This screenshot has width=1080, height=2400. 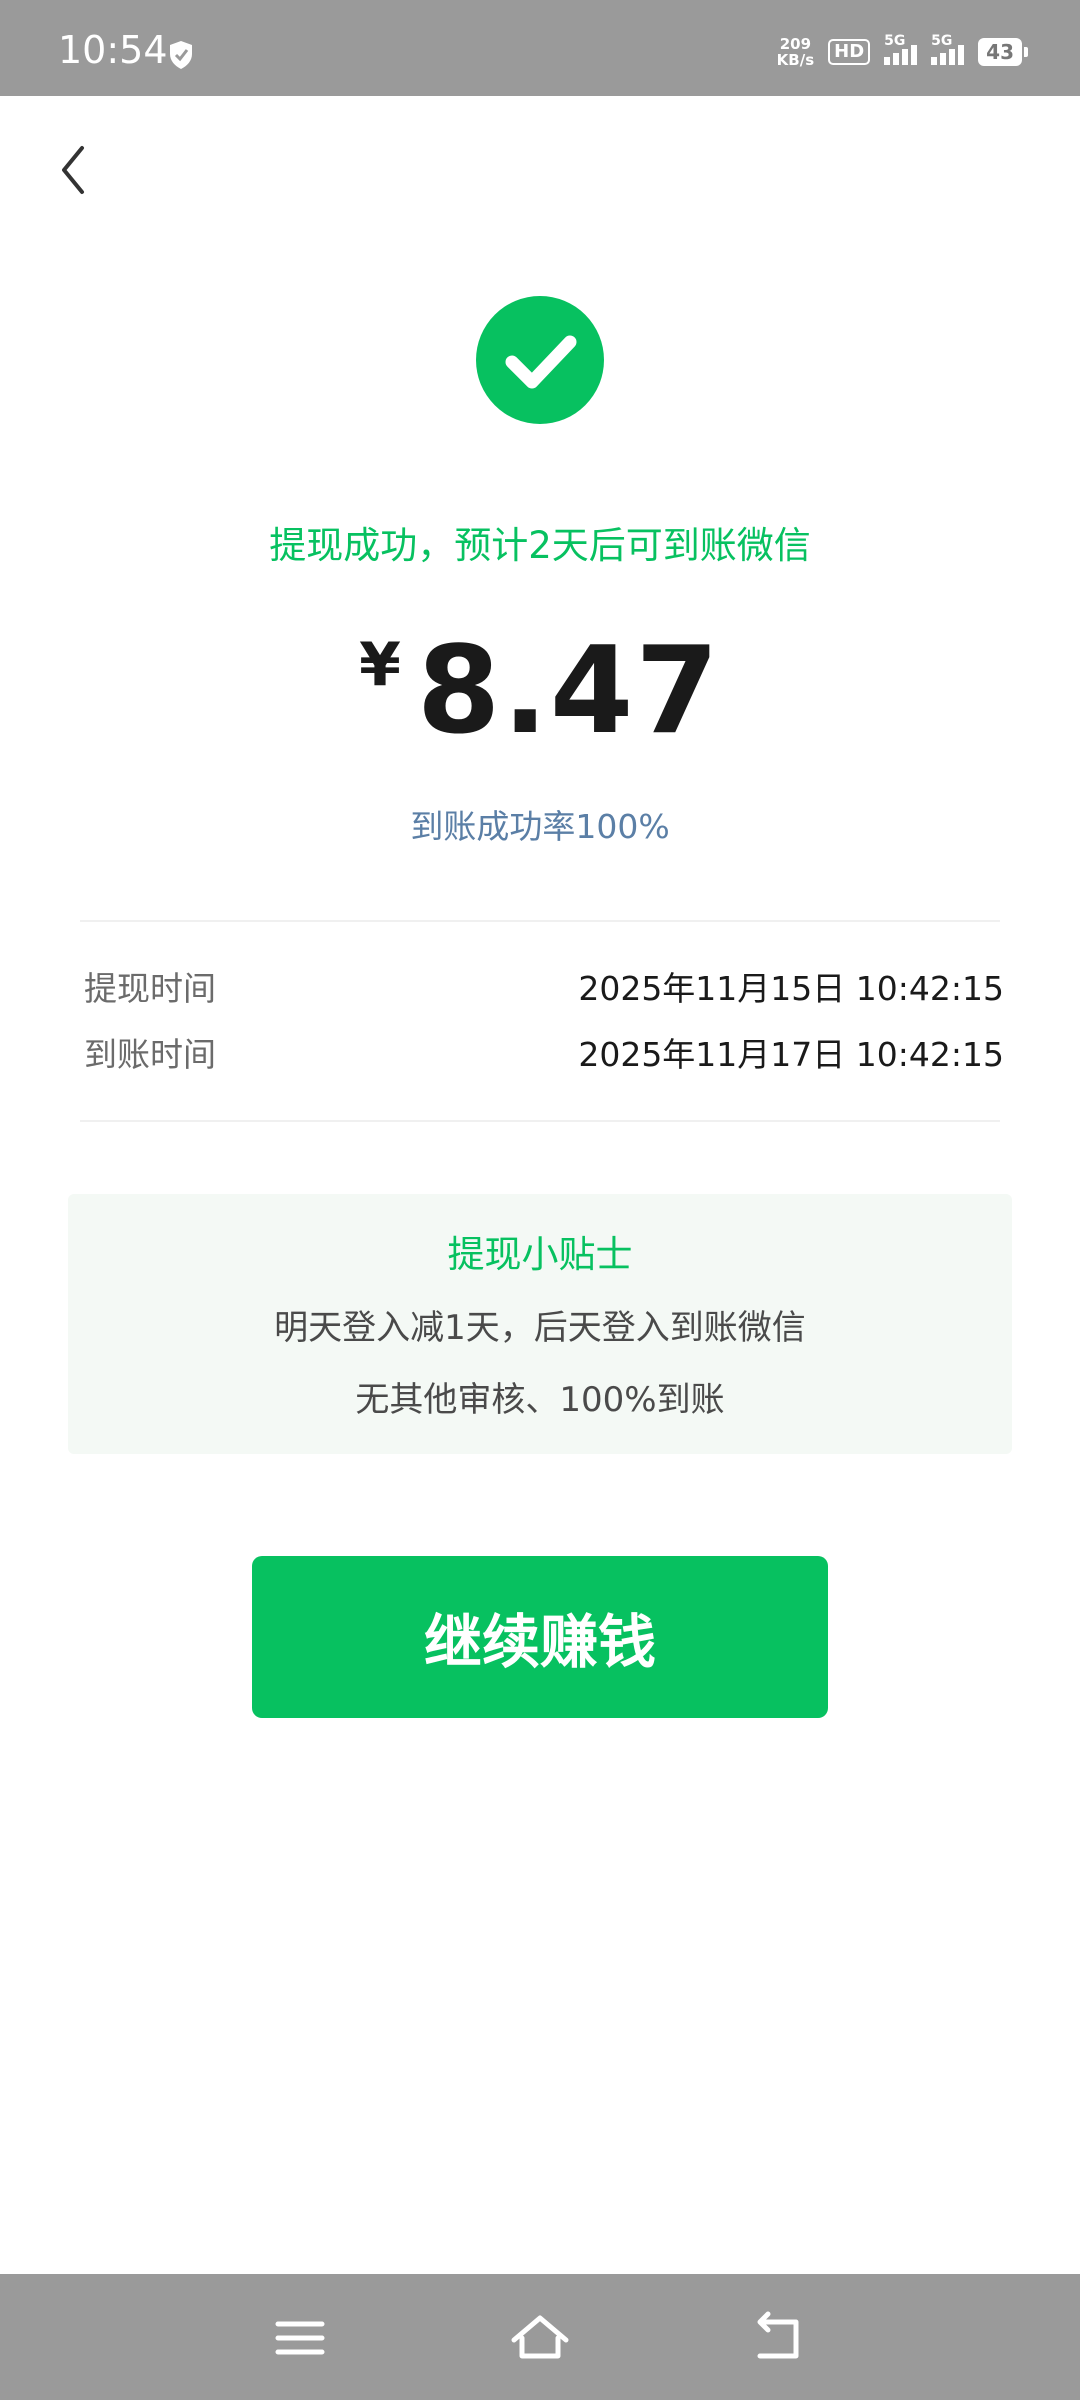 What do you see at coordinates (544, 1052) in the screenshot?
I see `detail-row-arrival-time: 到账时间 2025年11月17日 10:42:15` at bounding box center [544, 1052].